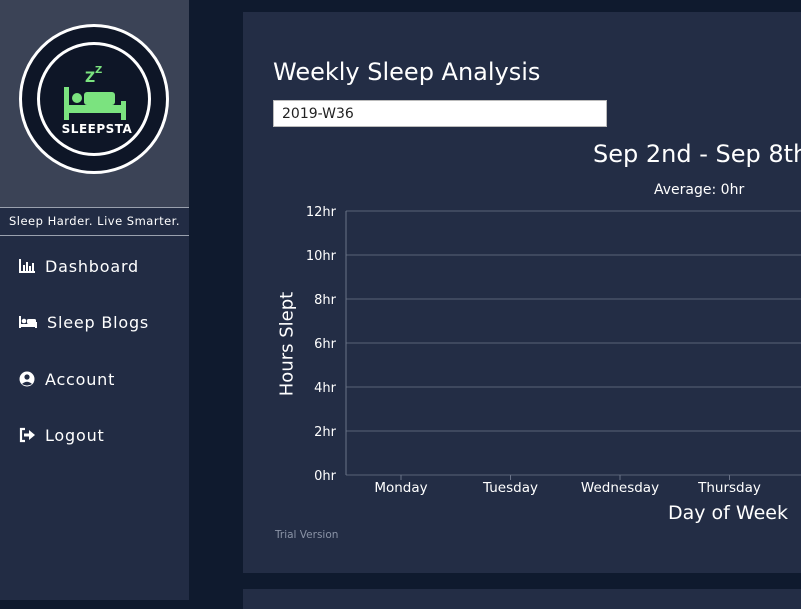 The width and height of the screenshot is (801, 609). I want to click on bar-chart-icon, so click(27, 266).